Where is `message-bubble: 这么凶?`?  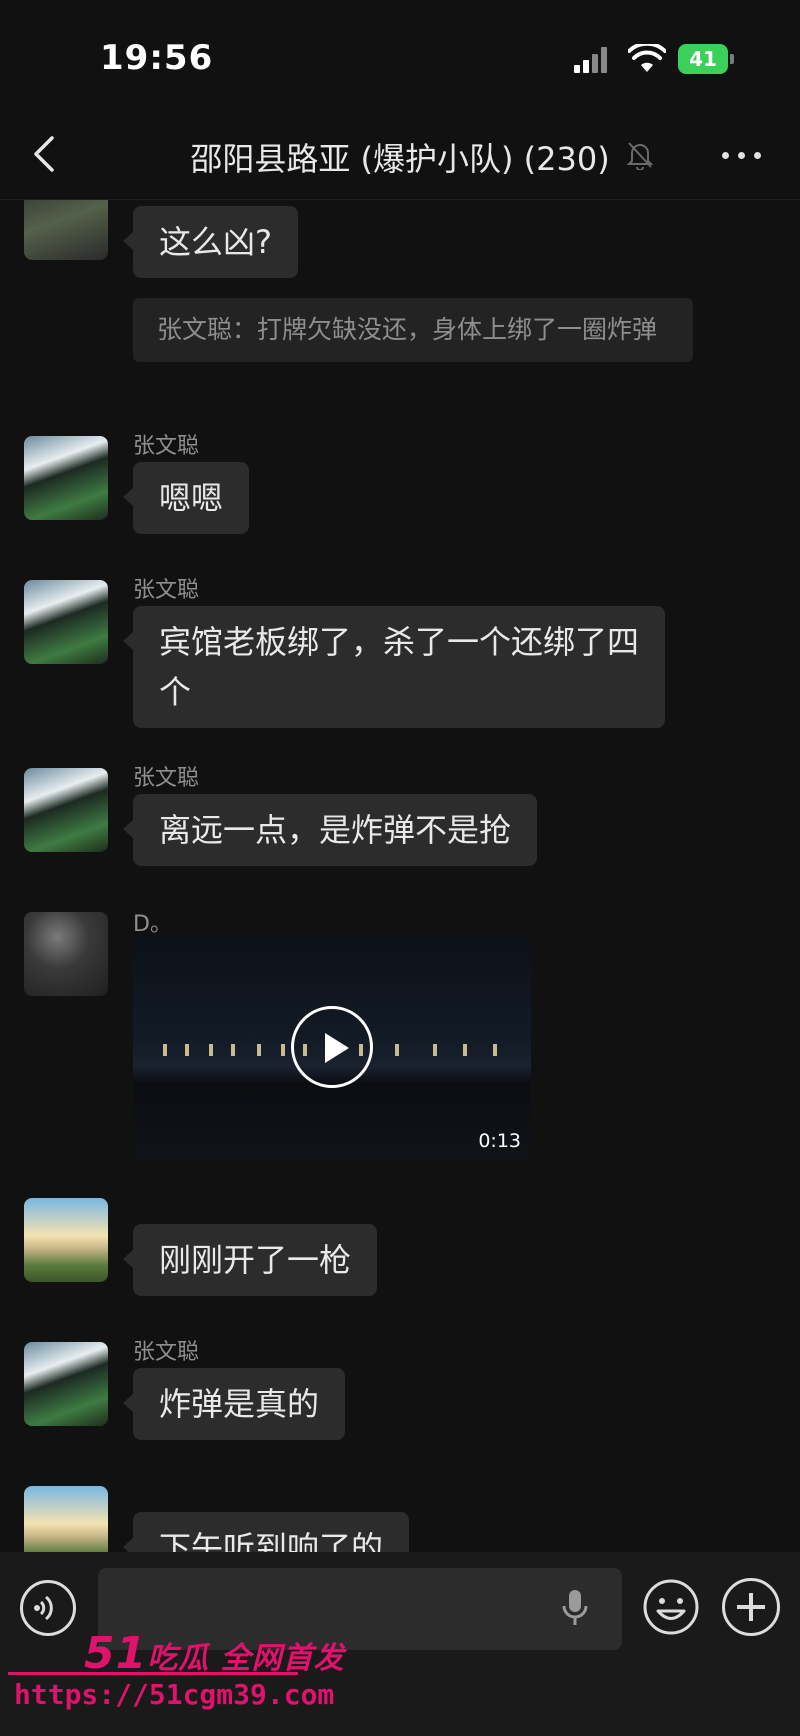
message-bubble: 这么凶? is located at coordinates (210, 242).